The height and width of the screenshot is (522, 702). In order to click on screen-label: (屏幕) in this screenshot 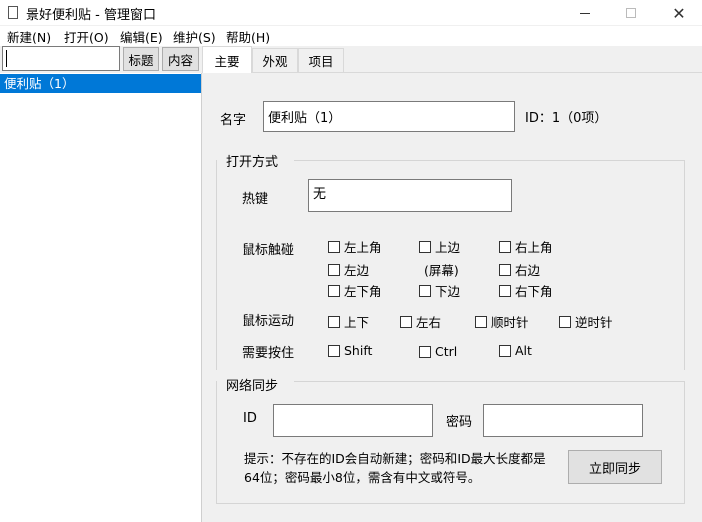, I will do `click(441, 270)`.